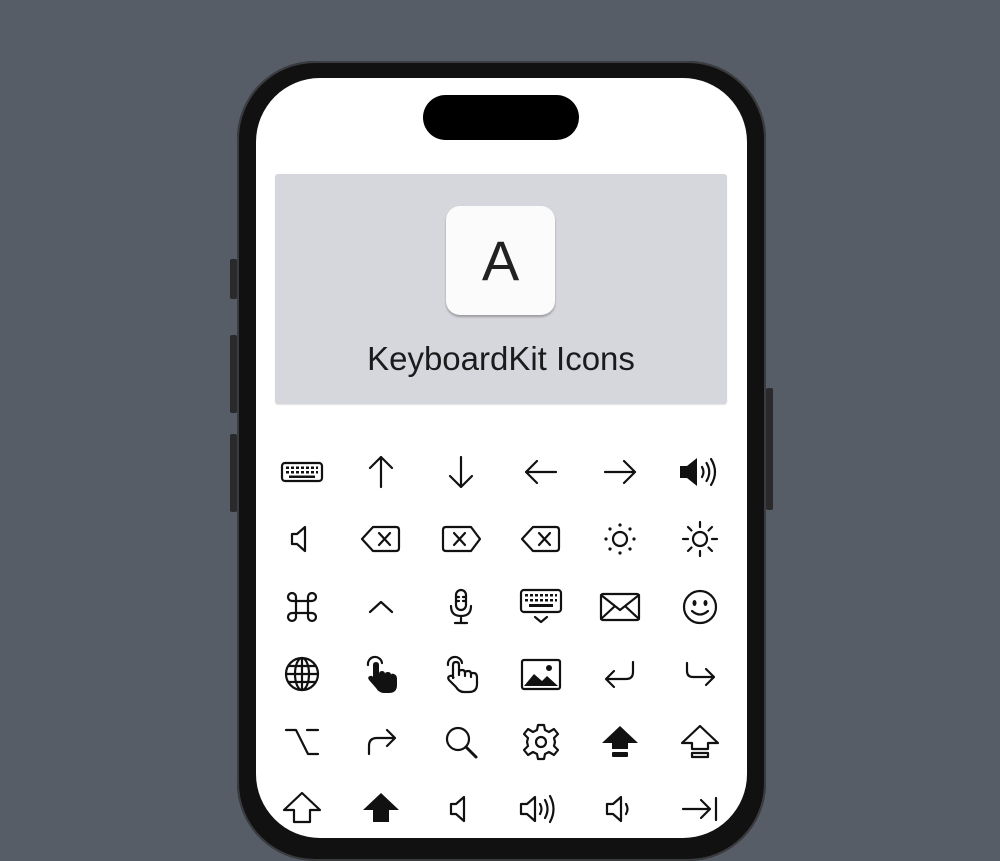  Describe the element at coordinates (700, 607) in the screenshot. I see `emoji-face-icon` at that location.